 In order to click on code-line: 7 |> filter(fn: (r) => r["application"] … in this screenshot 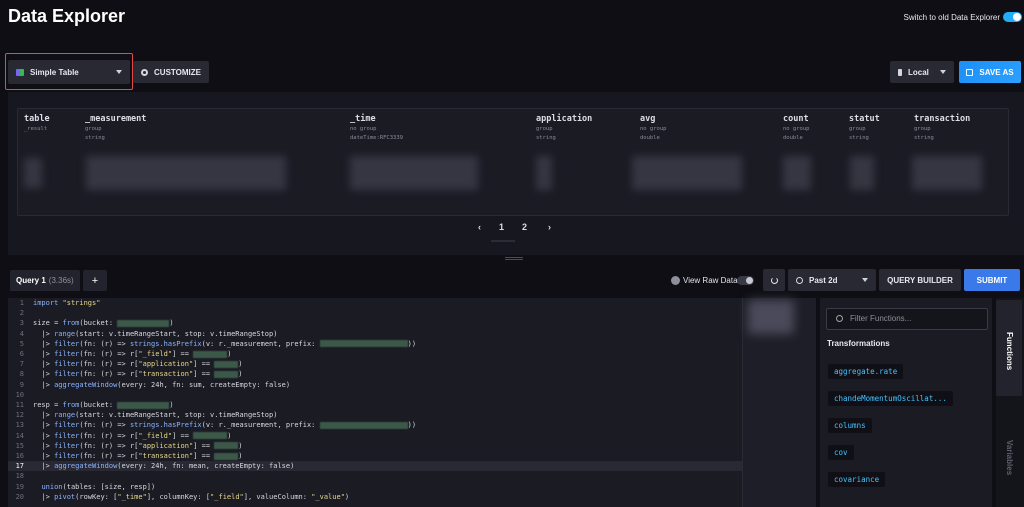, I will do `click(375, 364)`.